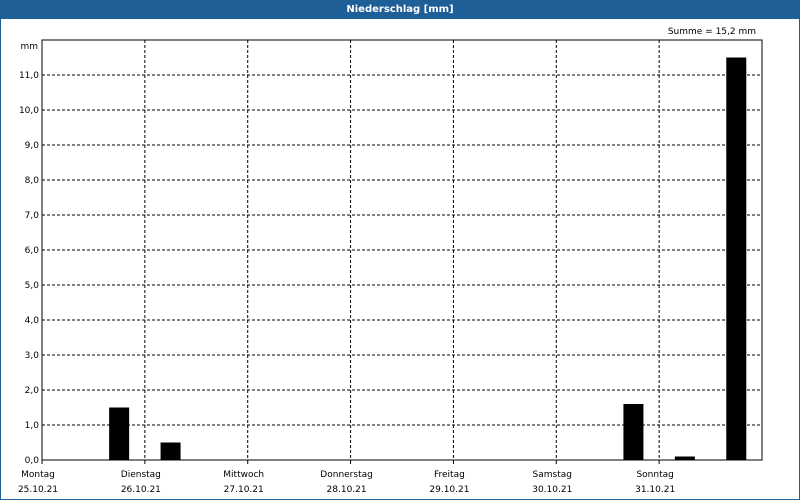 The height and width of the screenshot is (500, 800). Describe the element at coordinates (29, 268) in the screenshot. I see `y-ticks: 0,0 1,0 2,0 3,0 4,0 5,0 6,0 7,0 8,0 9,0 10,0 11,0` at that location.